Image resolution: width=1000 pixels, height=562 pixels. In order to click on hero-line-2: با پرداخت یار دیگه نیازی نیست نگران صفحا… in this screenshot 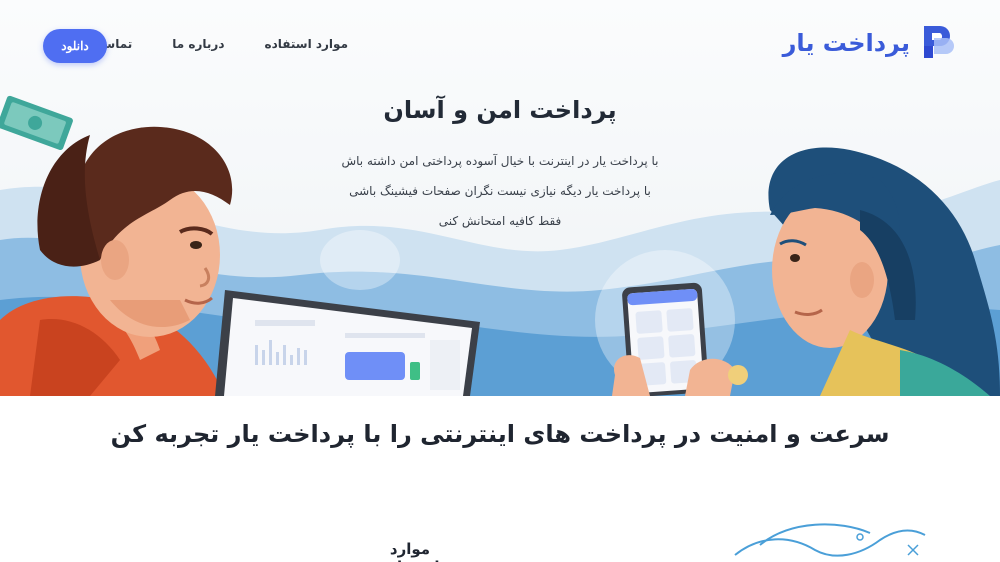, I will do `click(500, 191)`.